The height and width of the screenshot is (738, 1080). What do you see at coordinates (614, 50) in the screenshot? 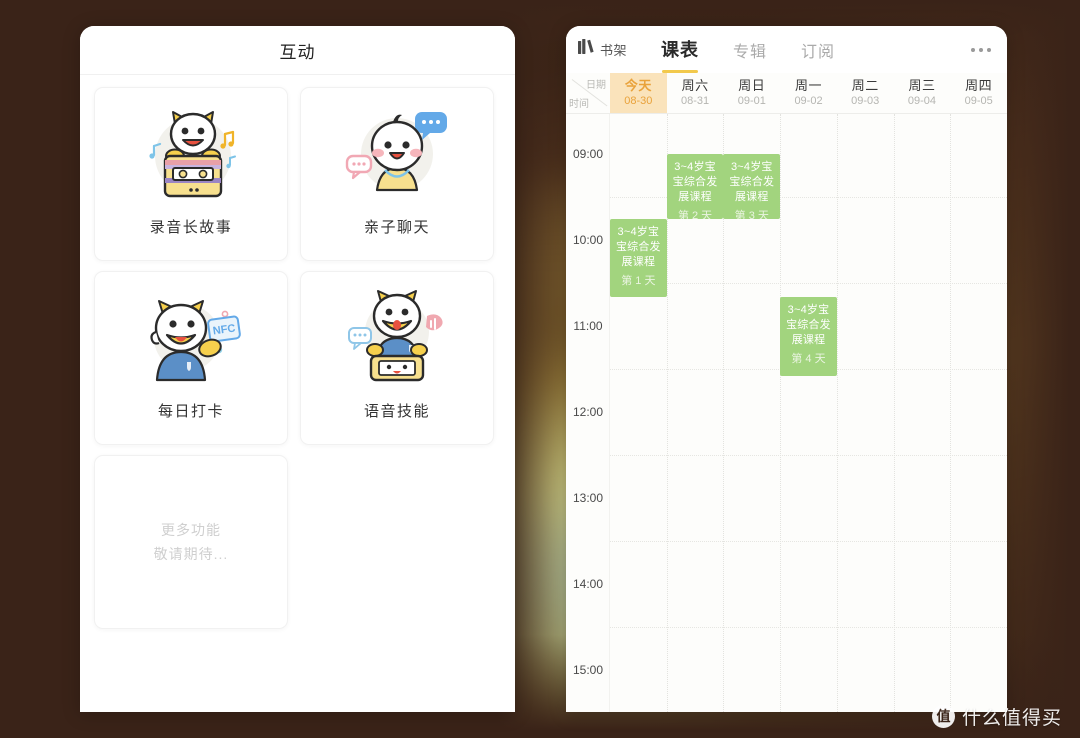
I see `bookshelf-label: 书架` at bounding box center [614, 50].